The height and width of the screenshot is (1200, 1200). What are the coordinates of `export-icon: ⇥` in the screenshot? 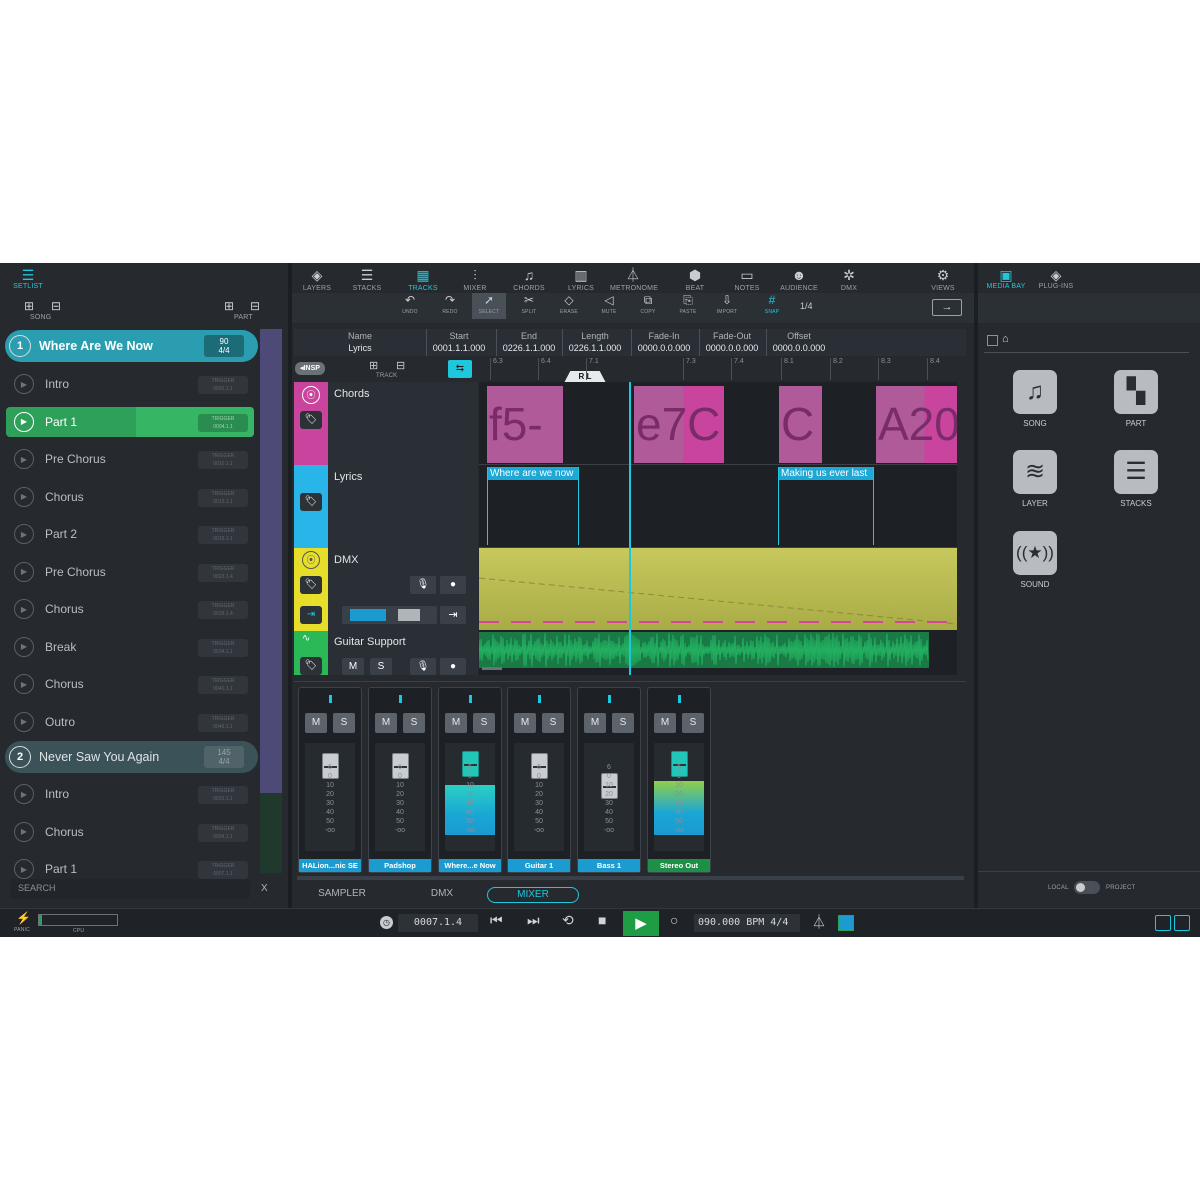 It's located at (453, 615).